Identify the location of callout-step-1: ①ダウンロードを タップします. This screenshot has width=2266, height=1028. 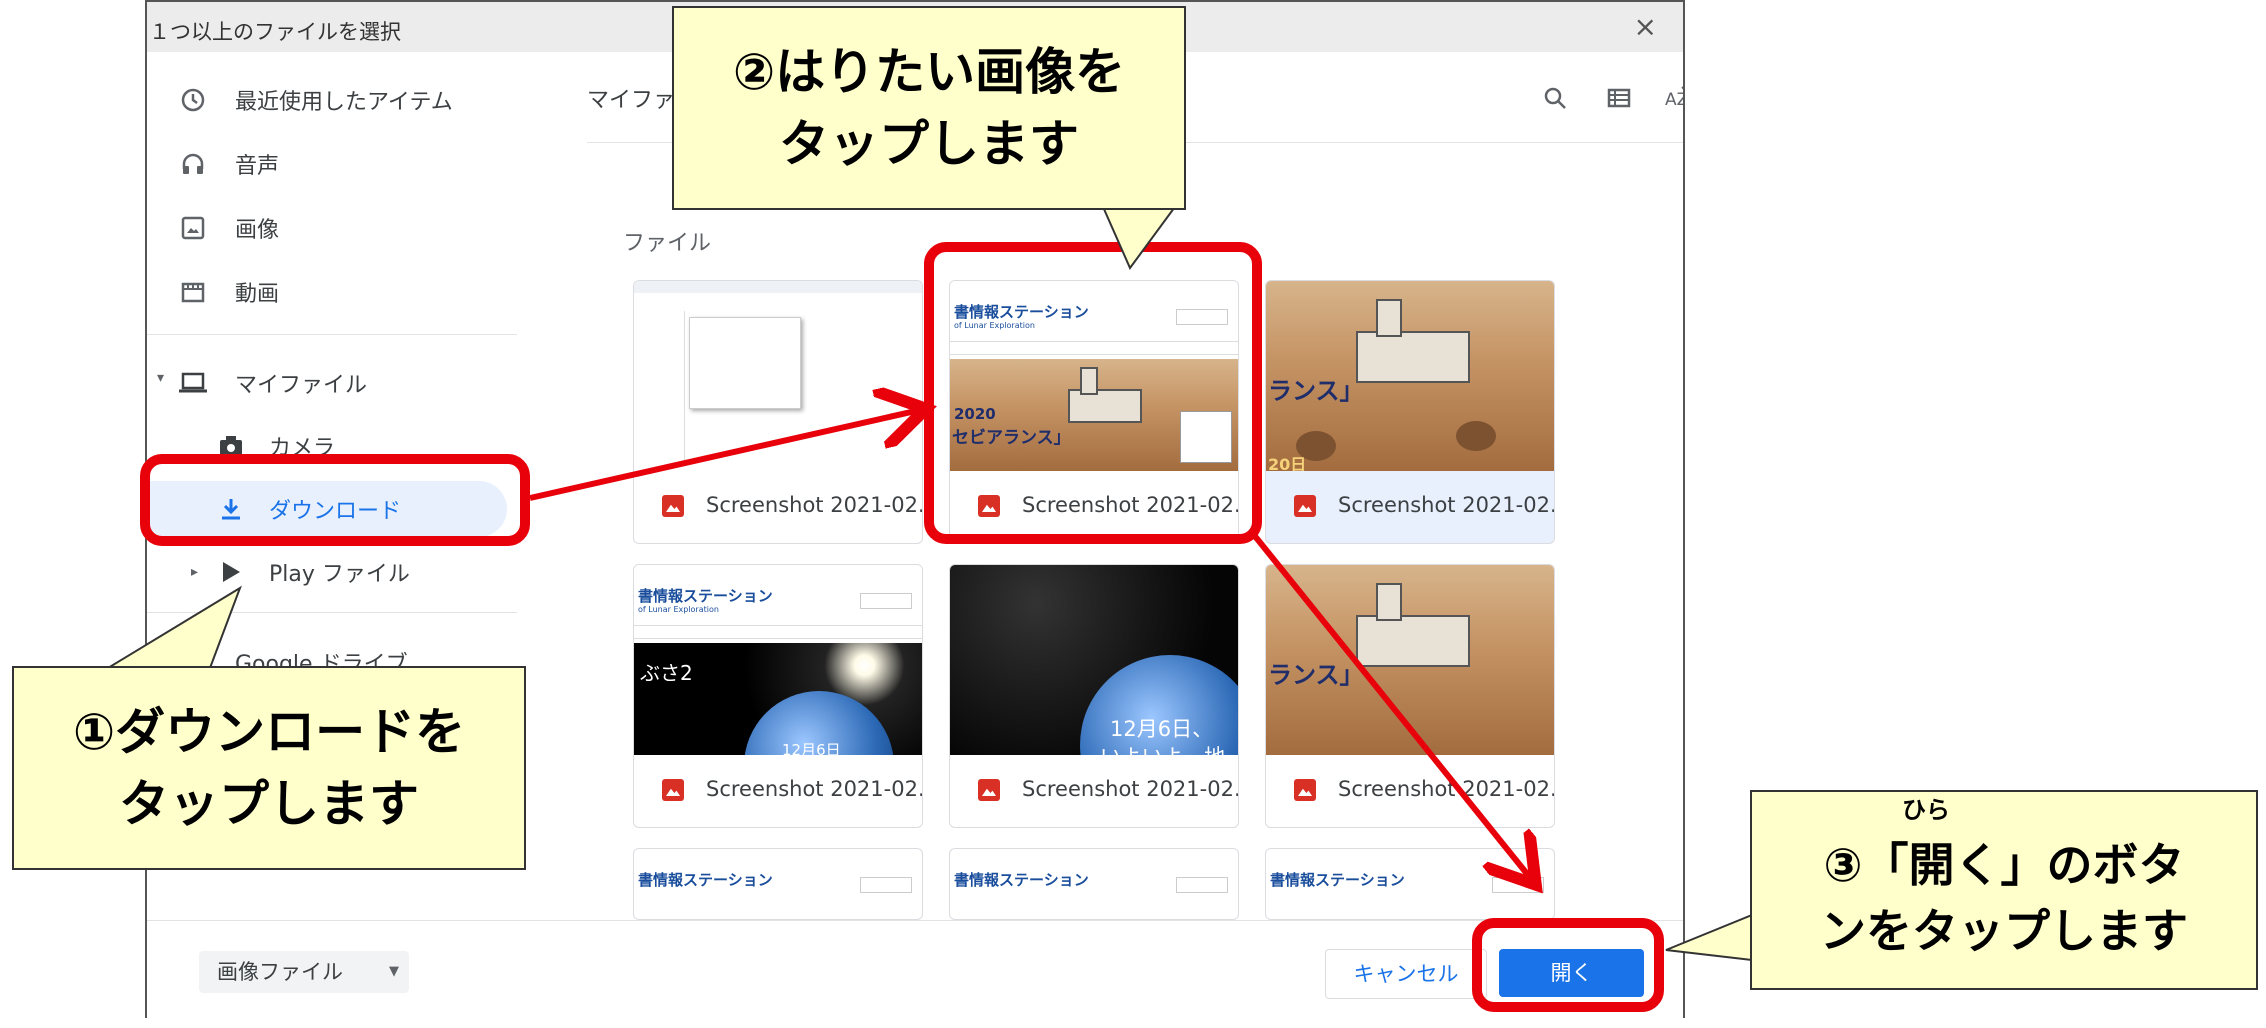
(269, 768).